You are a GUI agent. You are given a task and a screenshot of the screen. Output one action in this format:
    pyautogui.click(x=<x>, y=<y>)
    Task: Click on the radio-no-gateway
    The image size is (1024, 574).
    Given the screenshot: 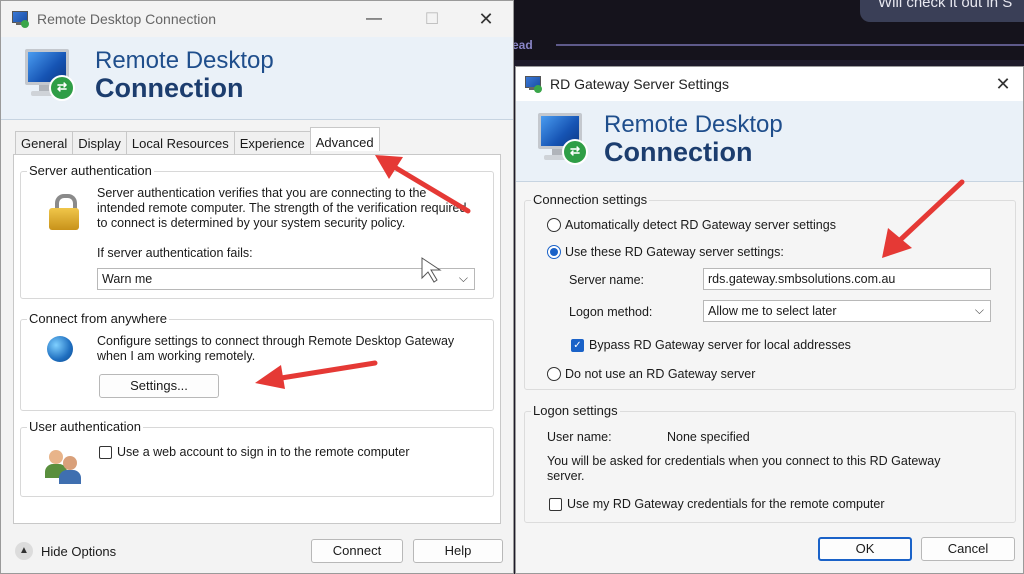 What is the action you would take?
    pyautogui.click(x=554, y=374)
    